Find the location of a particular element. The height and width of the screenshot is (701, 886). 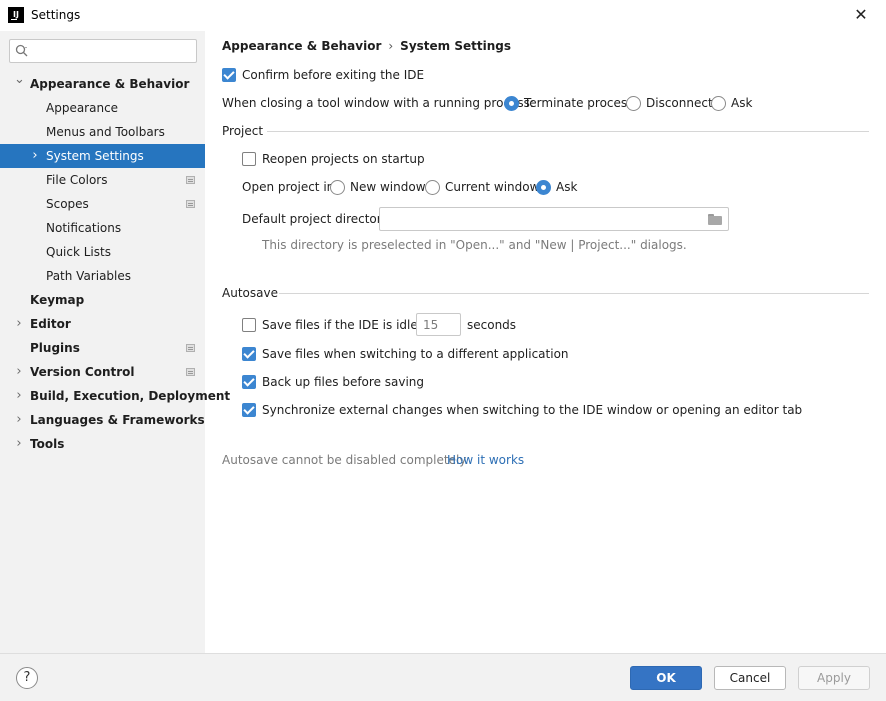

sidebar-search-input is located at coordinates (113, 51).